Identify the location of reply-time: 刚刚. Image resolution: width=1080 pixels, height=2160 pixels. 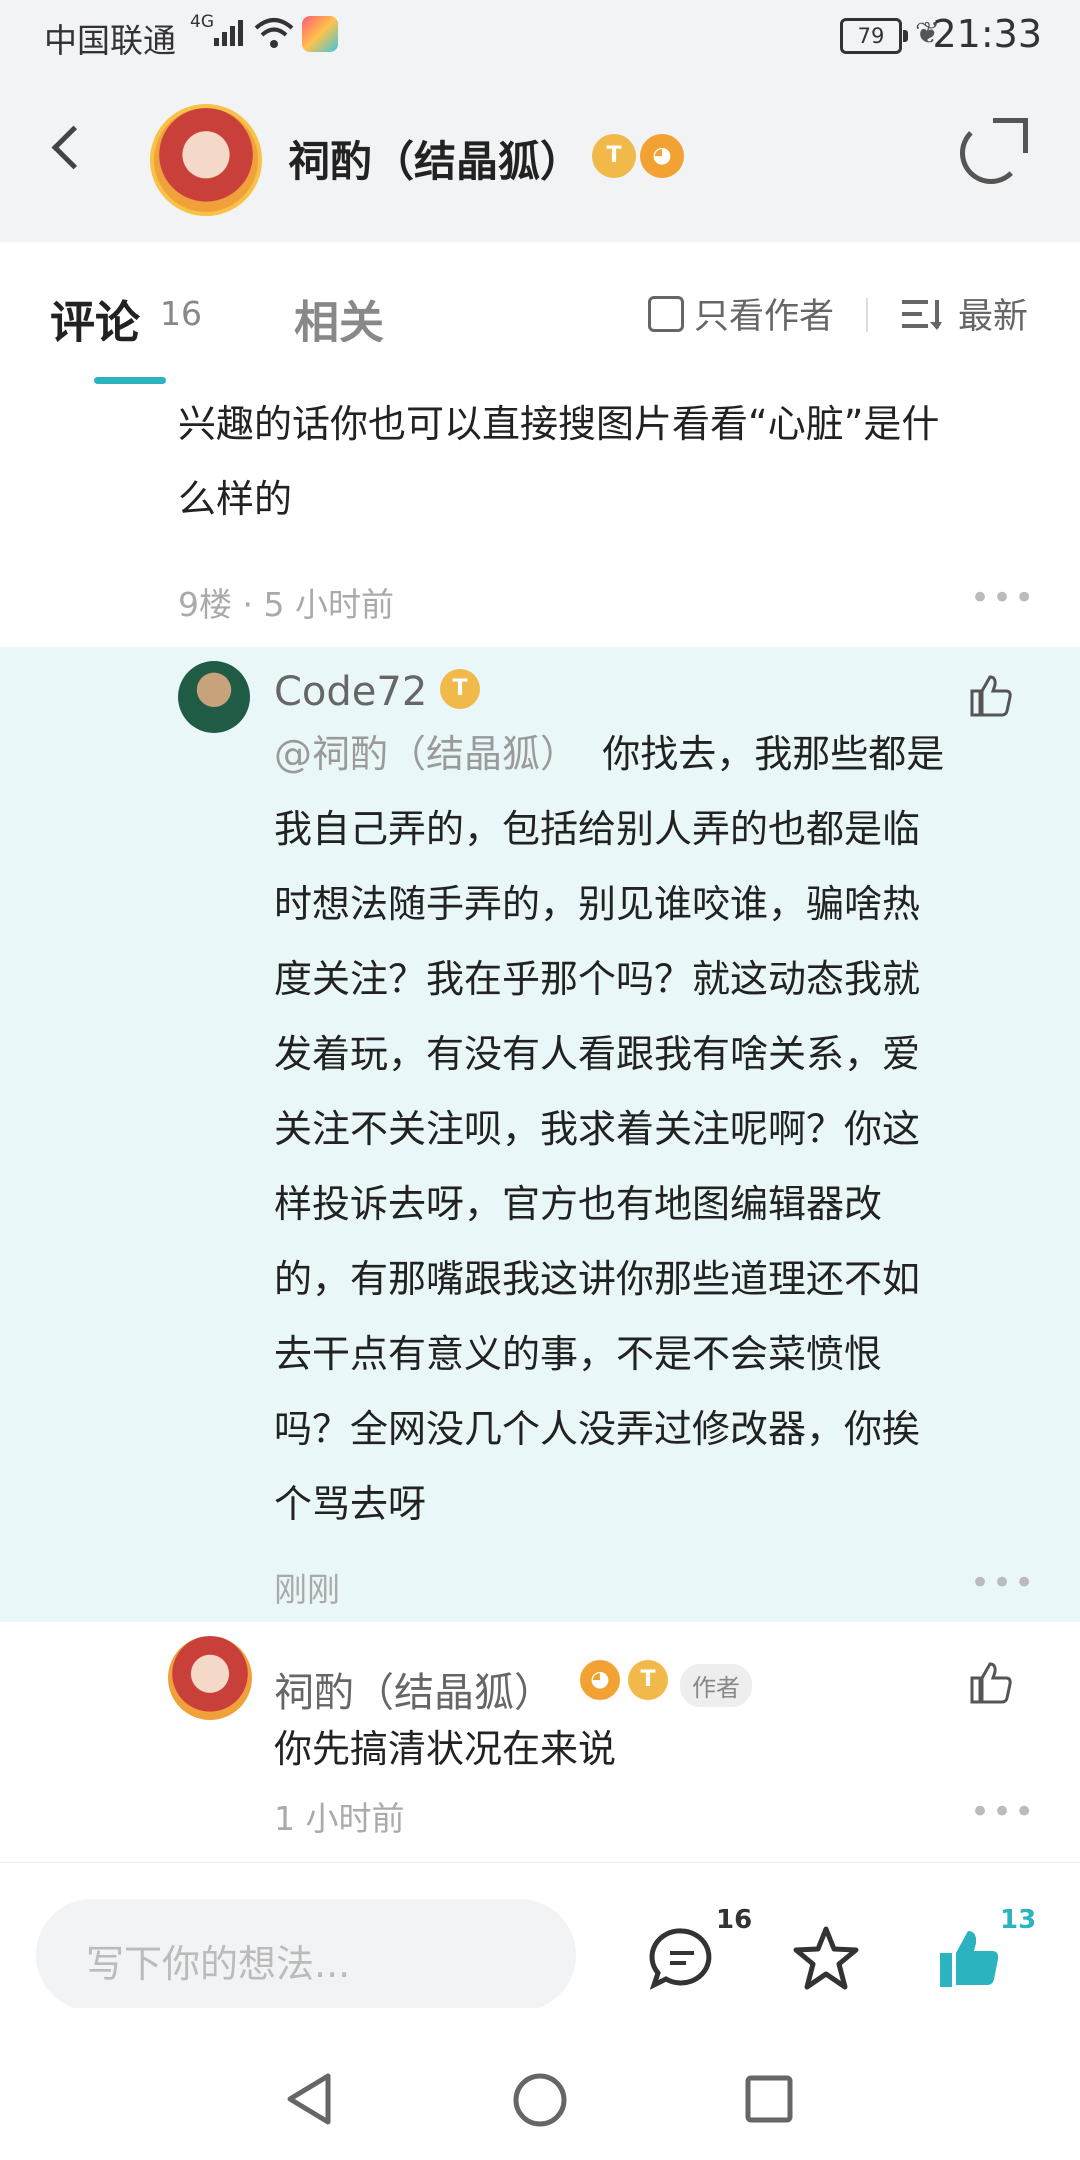
(307, 1589).